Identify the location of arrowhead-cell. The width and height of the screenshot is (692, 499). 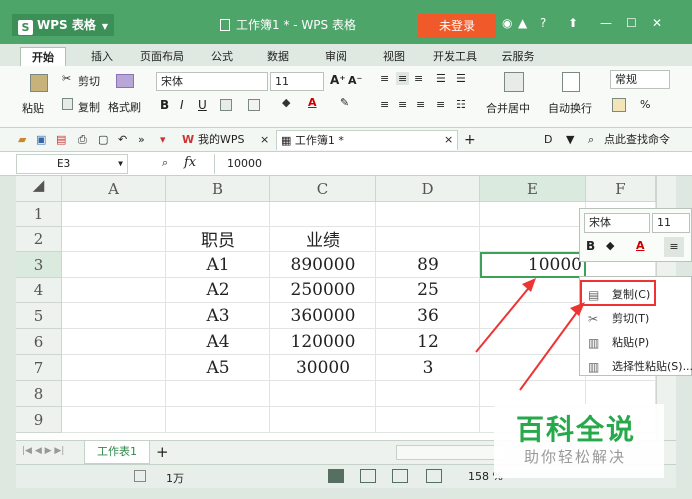
(529, 285).